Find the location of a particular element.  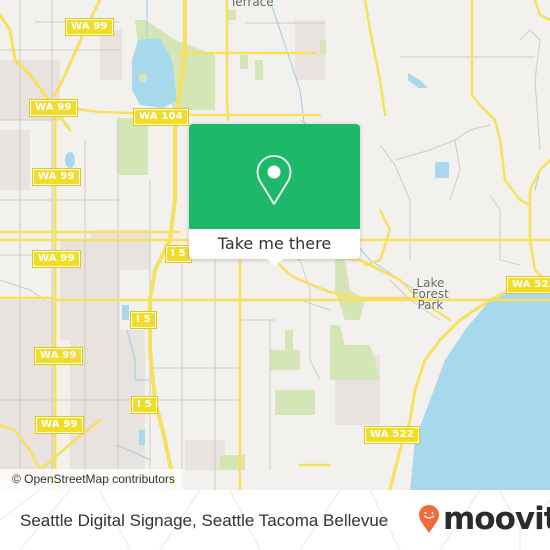

map-attribution: © OpenStreetMap contributors is located at coordinates (91, 479).